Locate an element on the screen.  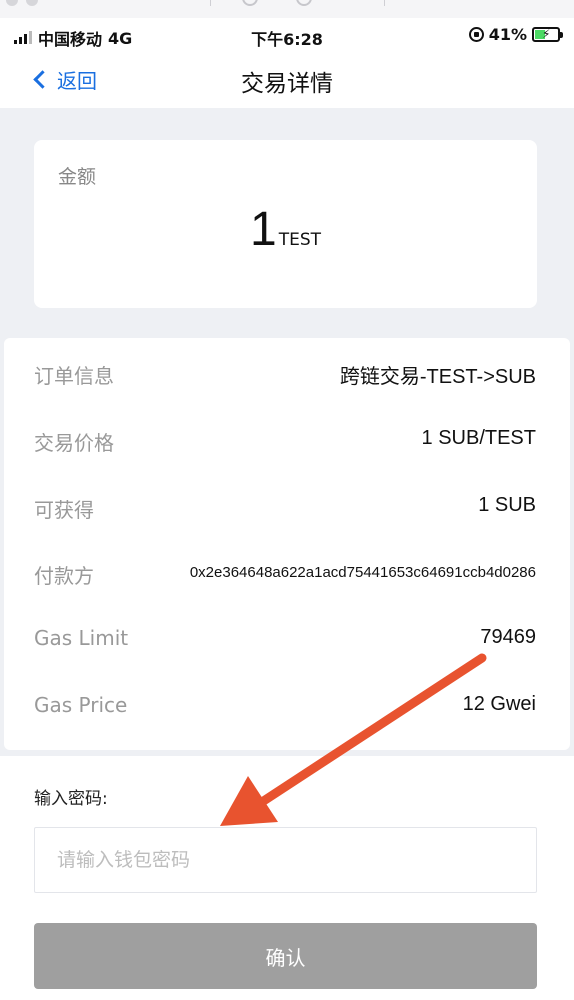
amount-value: 1 TEST is located at coordinates (285, 229).